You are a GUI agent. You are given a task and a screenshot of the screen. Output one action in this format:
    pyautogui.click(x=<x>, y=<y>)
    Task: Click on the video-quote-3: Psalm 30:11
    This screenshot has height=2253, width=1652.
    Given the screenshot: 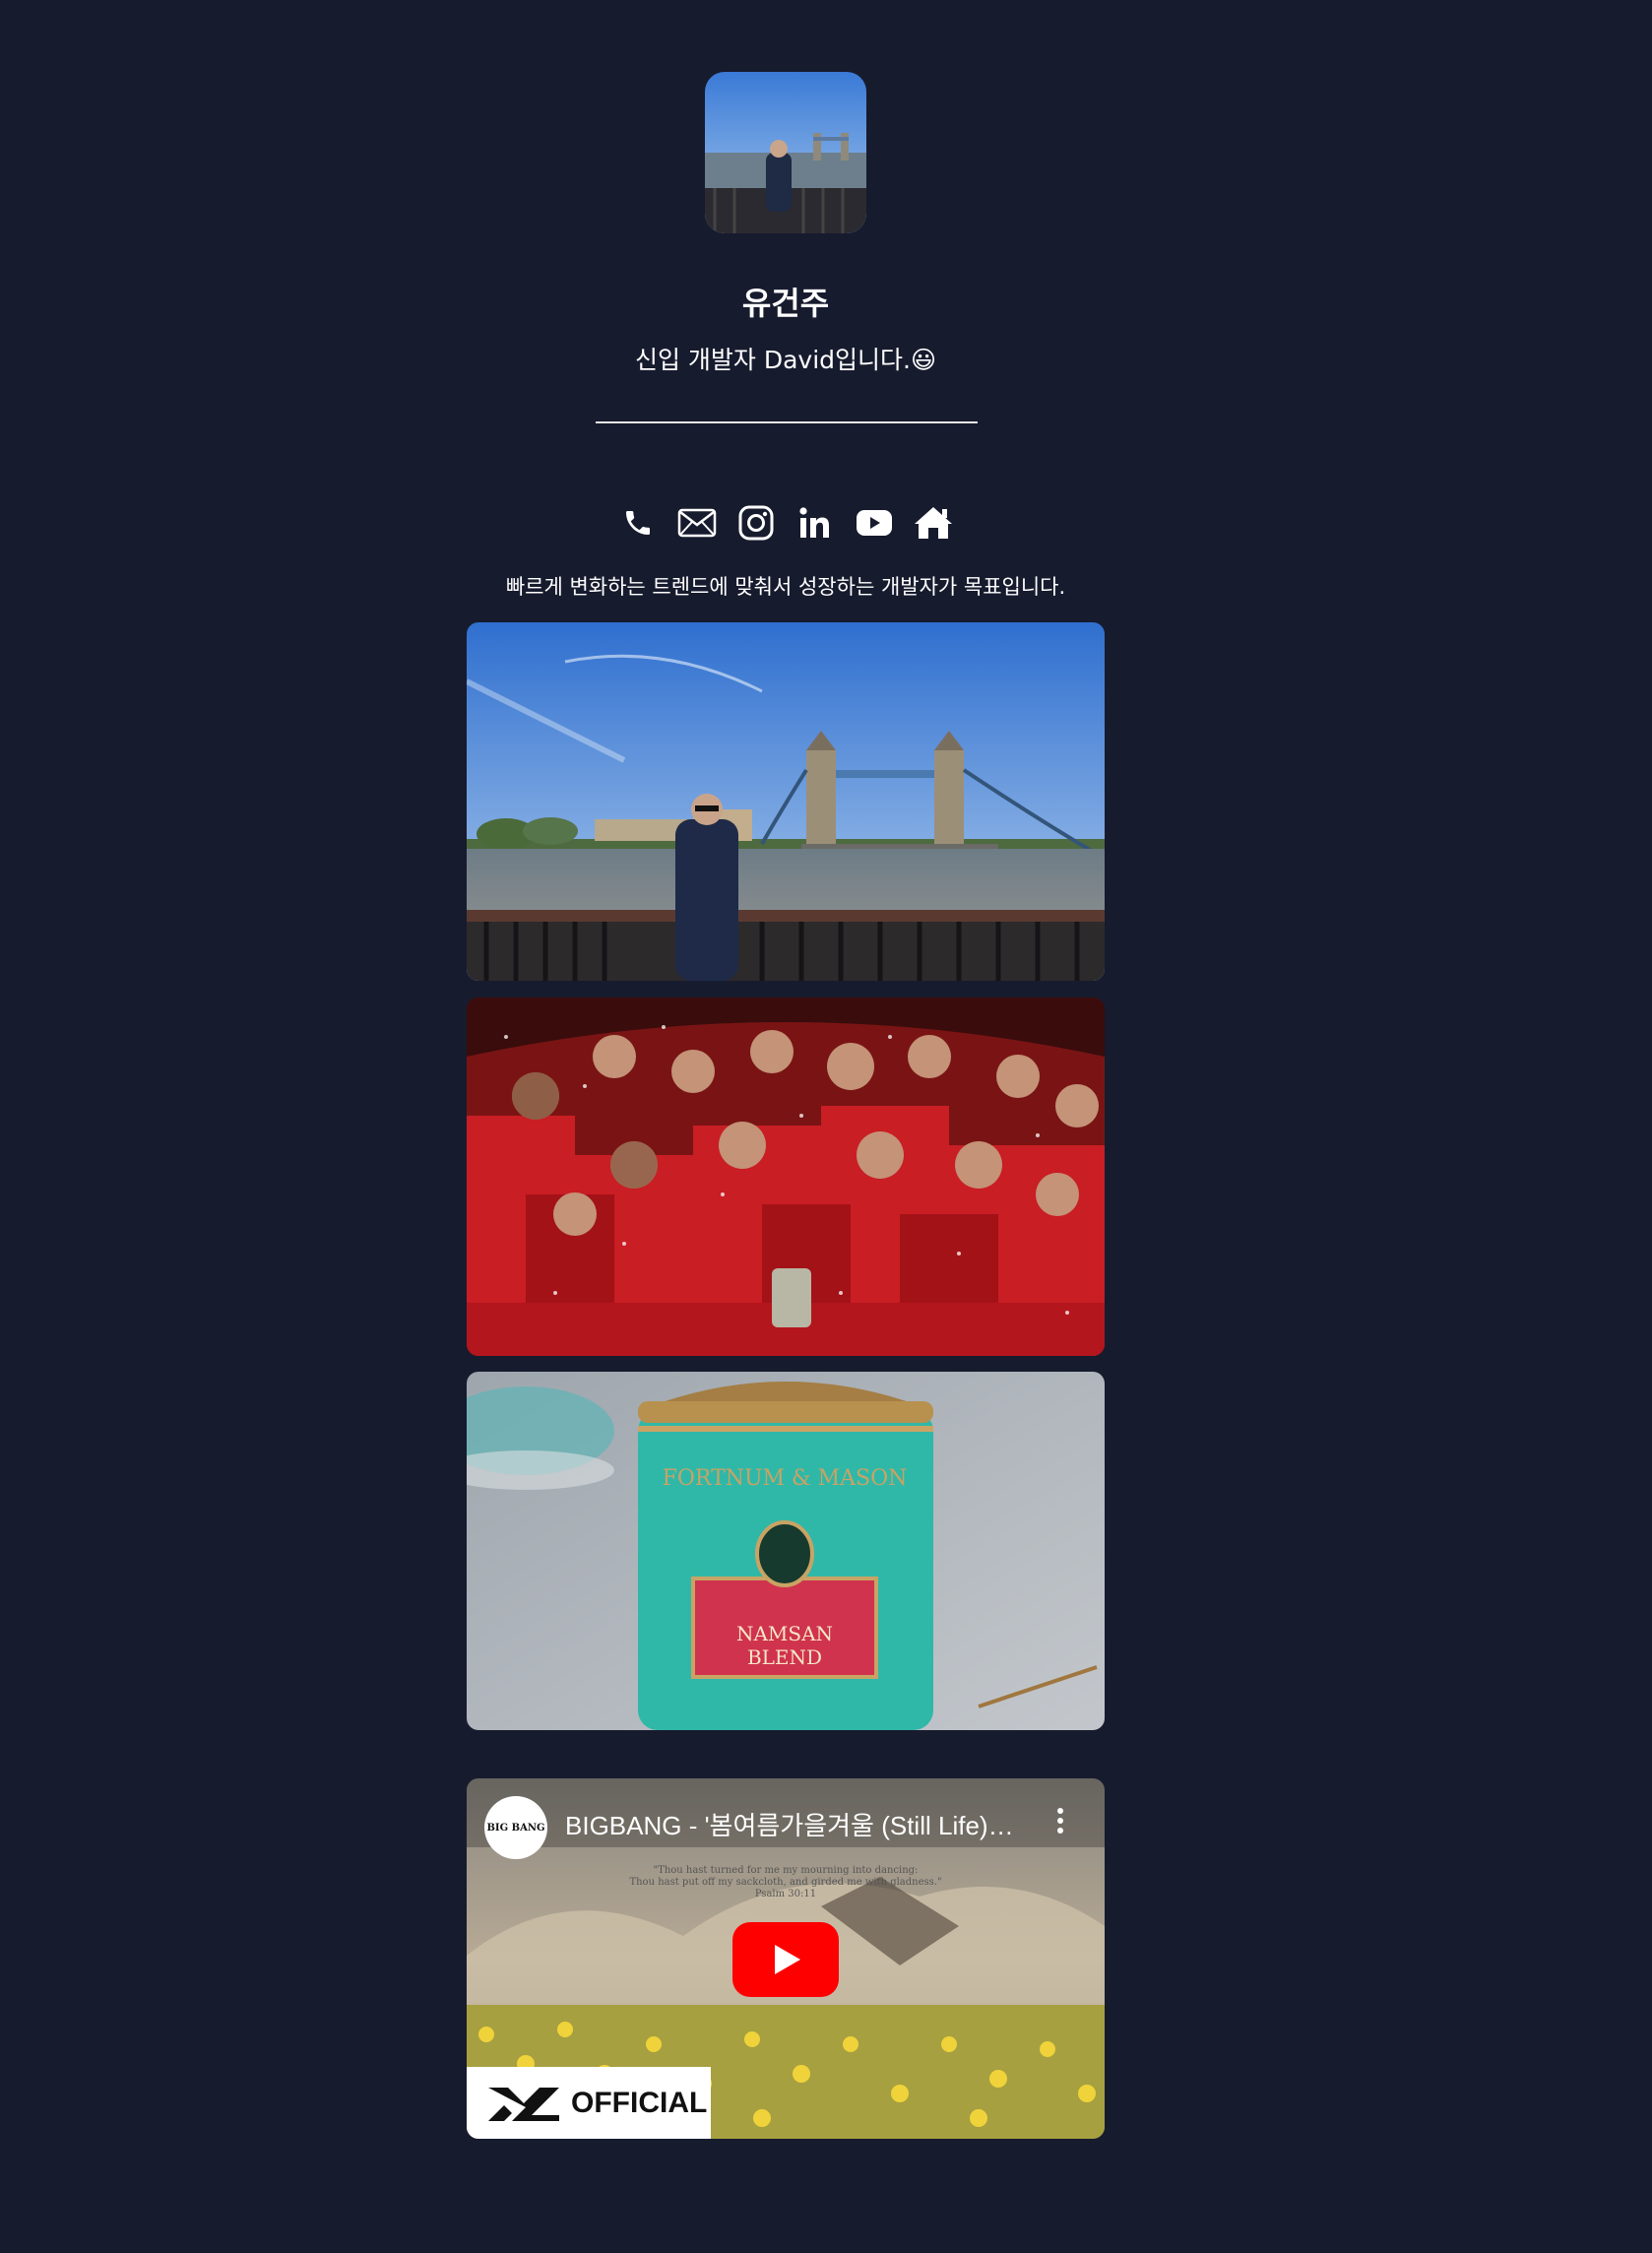 What is the action you would take?
    pyautogui.click(x=785, y=1894)
    